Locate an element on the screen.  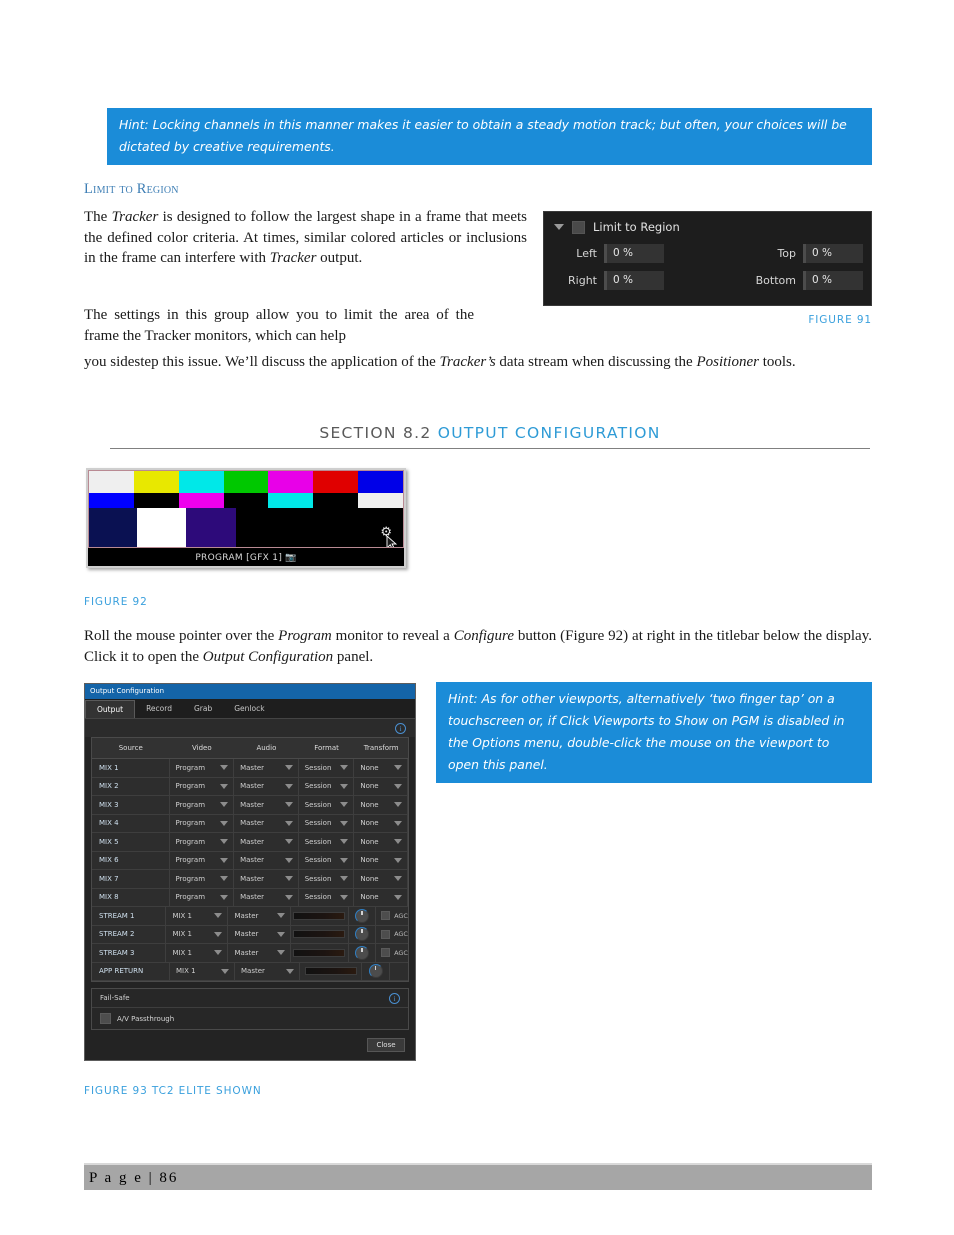
top-input: 0 % is located at coordinates (833, 253).